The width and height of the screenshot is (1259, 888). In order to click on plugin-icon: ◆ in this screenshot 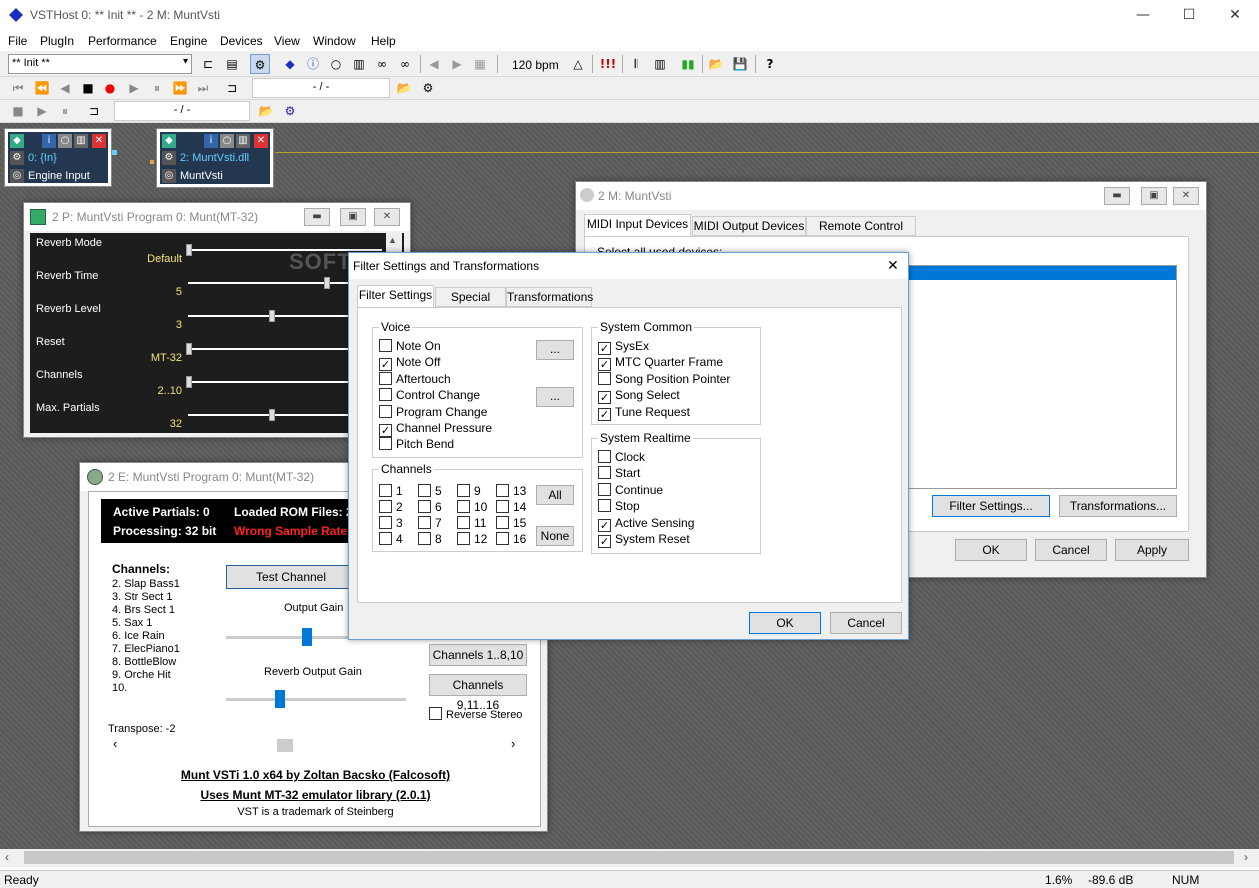, I will do `click(290, 64)`.